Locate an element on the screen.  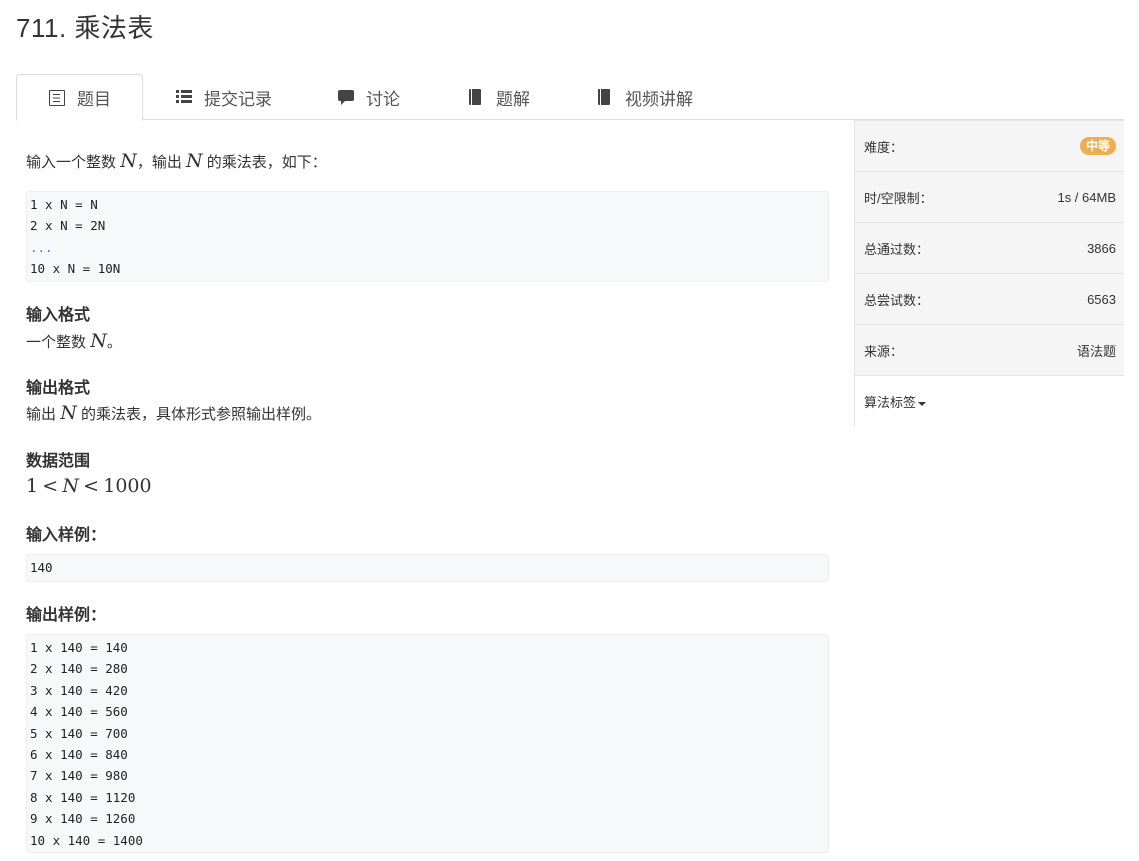
input-format-text: 一个整数 N。 is located at coordinates (74, 341).